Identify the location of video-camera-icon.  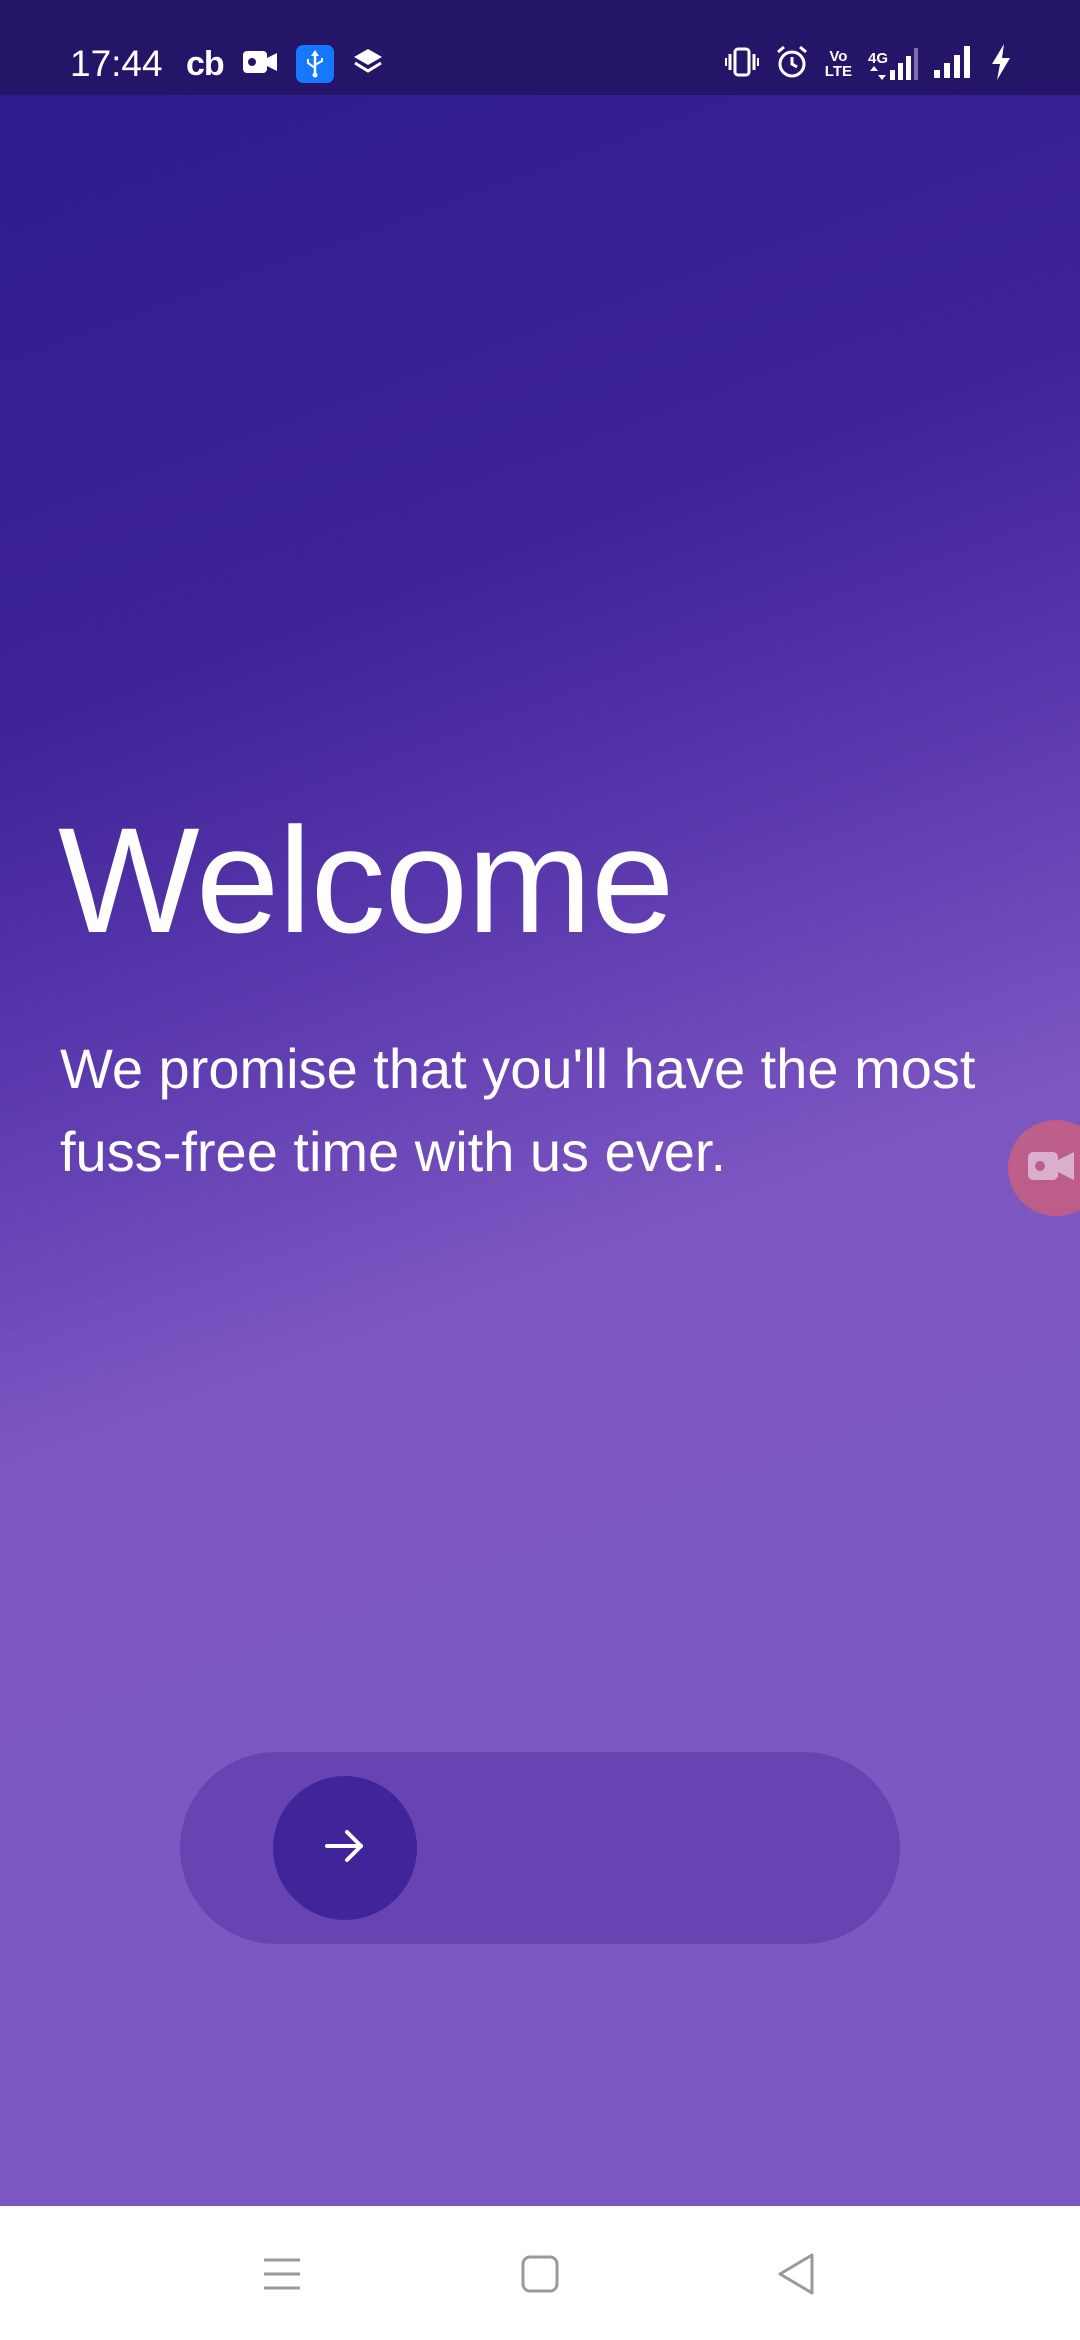
(260, 64).